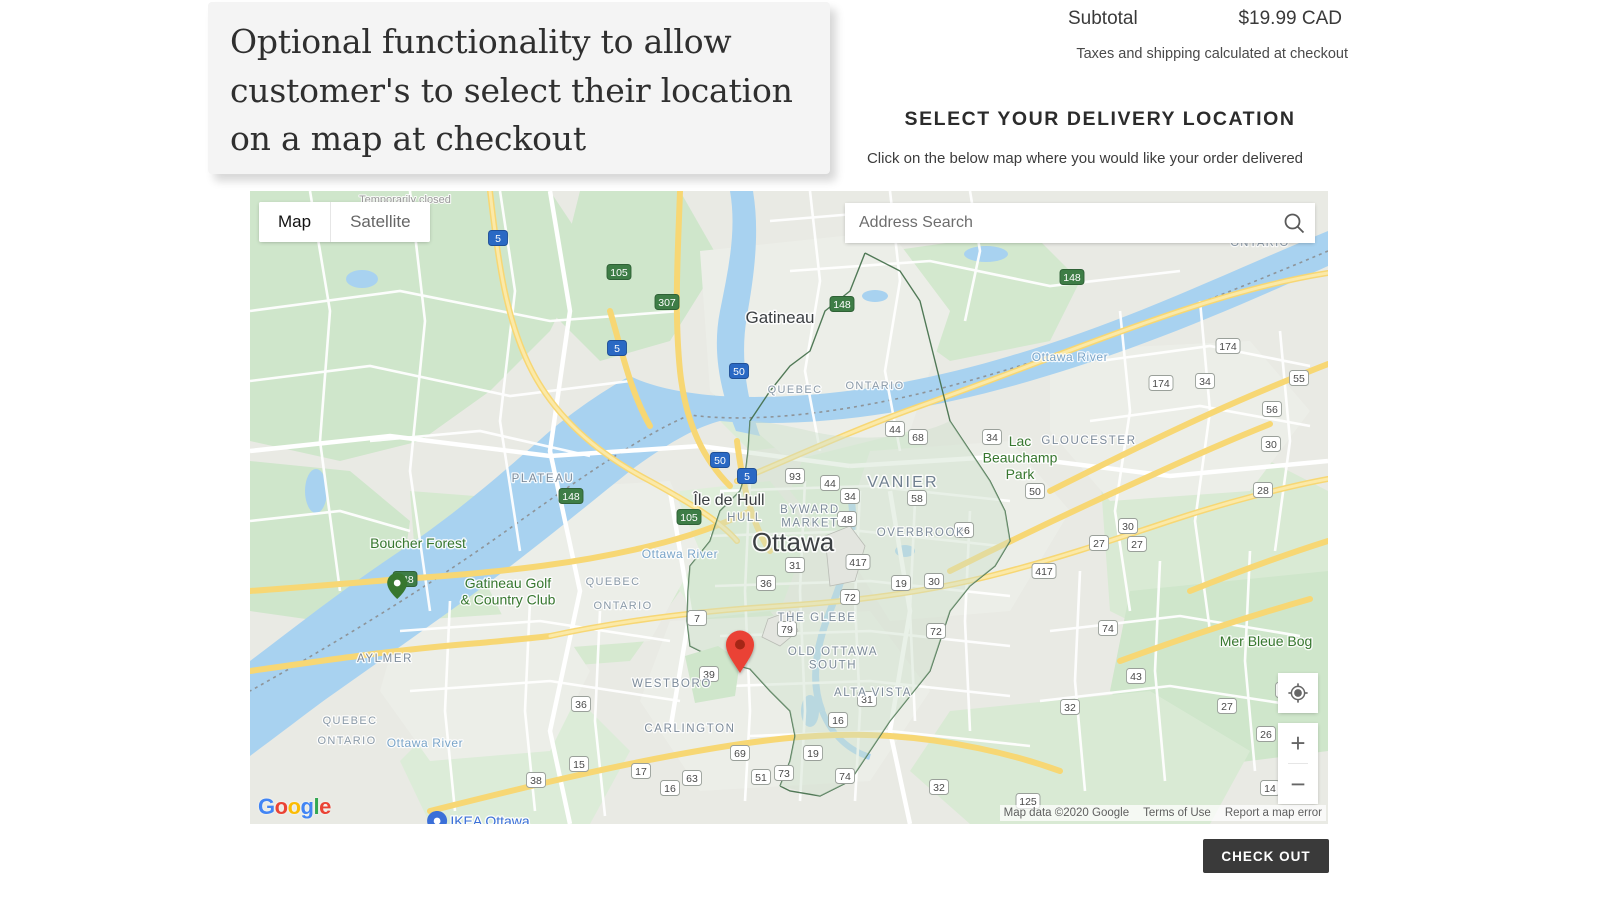  What do you see at coordinates (917, 498) in the screenshot?
I see `route-shield: 58` at bounding box center [917, 498].